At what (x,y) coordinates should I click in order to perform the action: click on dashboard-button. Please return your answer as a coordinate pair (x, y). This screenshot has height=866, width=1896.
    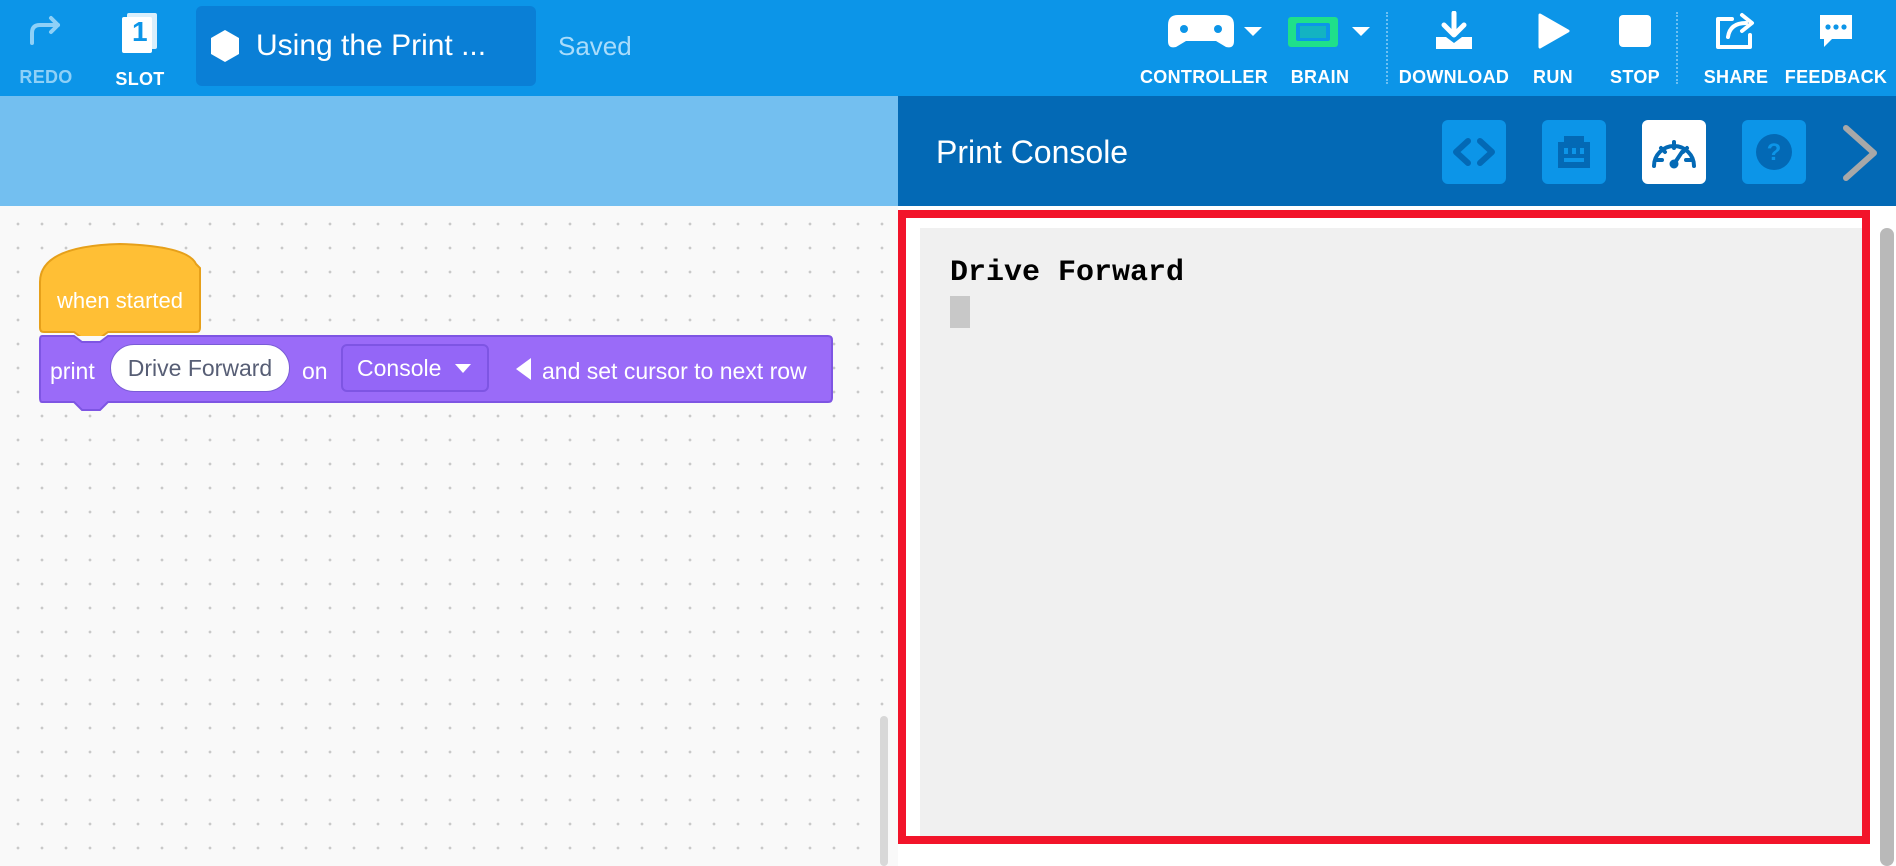
    Looking at the image, I should click on (1674, 152).